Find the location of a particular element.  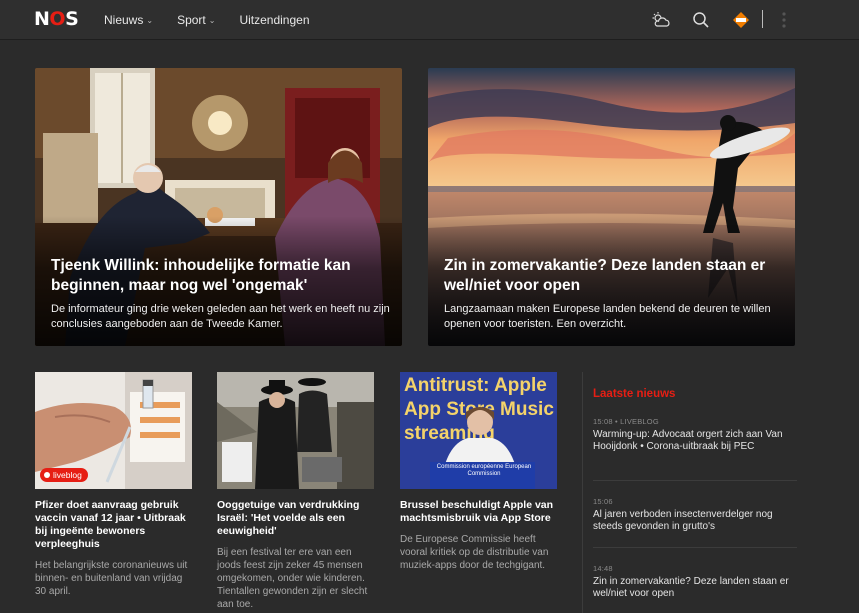

weather-icon is located at coordinates (661, 20).